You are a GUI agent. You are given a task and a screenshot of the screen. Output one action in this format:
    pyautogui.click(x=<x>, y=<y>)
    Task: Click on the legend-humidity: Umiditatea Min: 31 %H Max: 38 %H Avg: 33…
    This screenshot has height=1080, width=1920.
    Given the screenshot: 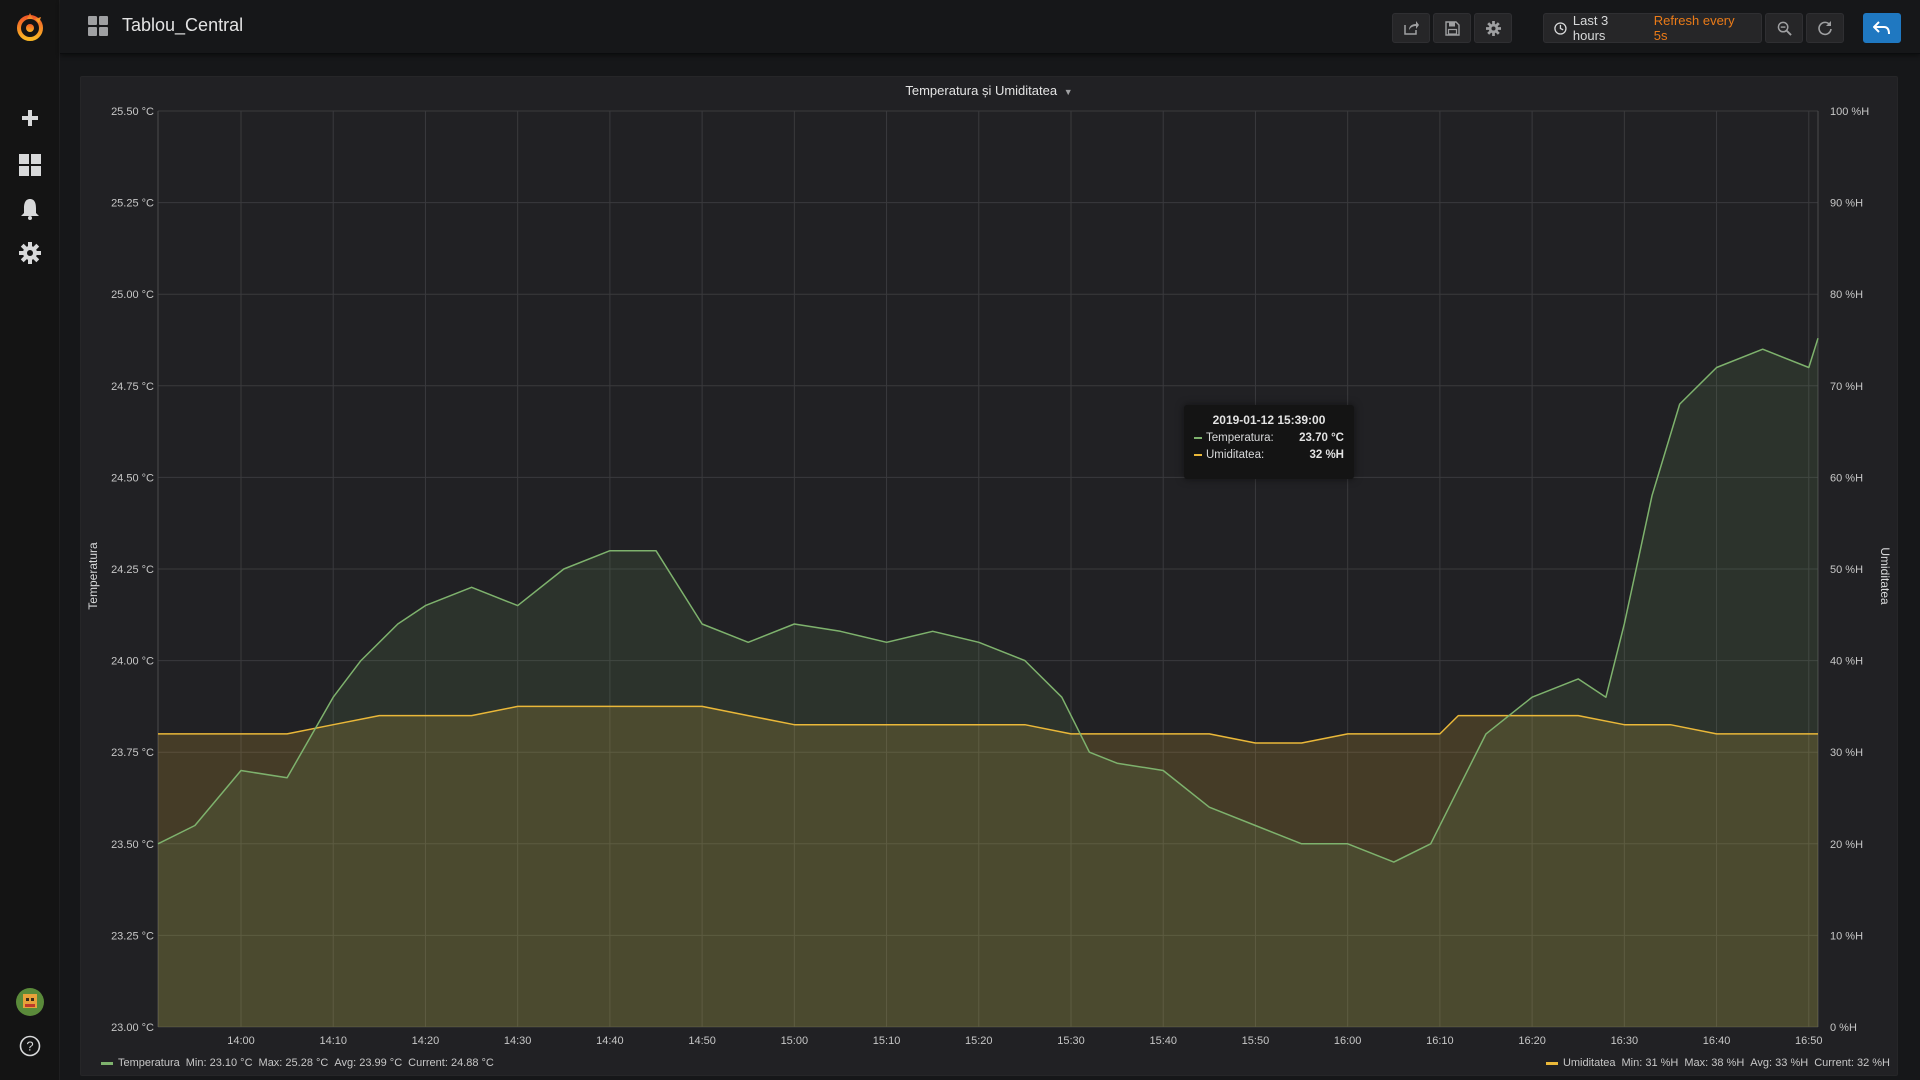 What is the action you would take?
    pyautogui.click(x=1717, y=1063)
    